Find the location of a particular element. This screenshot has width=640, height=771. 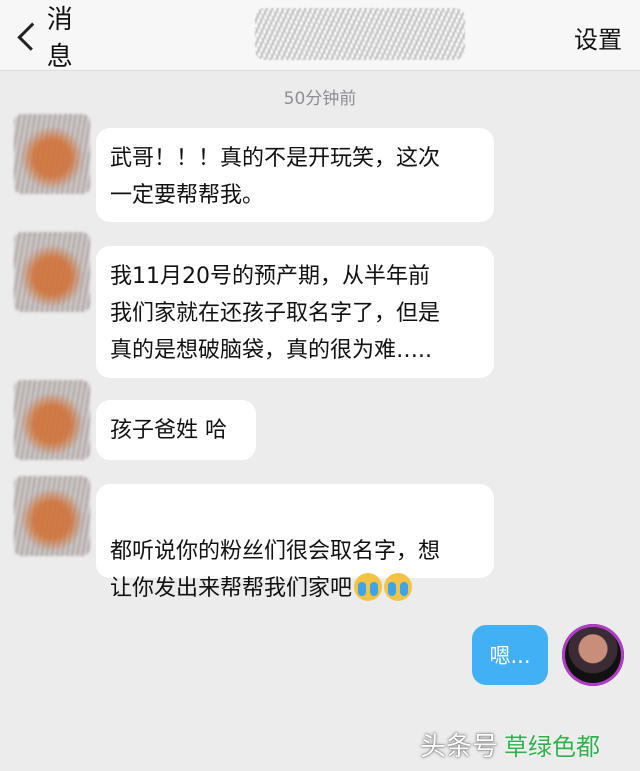

message-bubble: 孩子爸姓 哈 is located at coordinates (176, 430).